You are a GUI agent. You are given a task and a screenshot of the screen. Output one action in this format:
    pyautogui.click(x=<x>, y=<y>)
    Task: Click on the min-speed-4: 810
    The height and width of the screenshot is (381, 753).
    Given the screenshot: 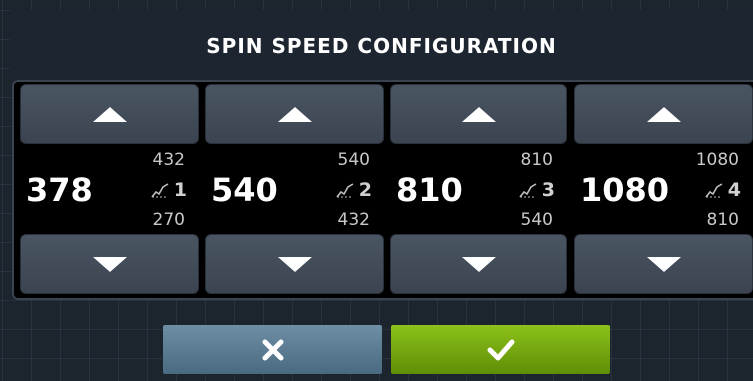 What is the action you would take?
    pyautogui.click(x=722, y=220)
    